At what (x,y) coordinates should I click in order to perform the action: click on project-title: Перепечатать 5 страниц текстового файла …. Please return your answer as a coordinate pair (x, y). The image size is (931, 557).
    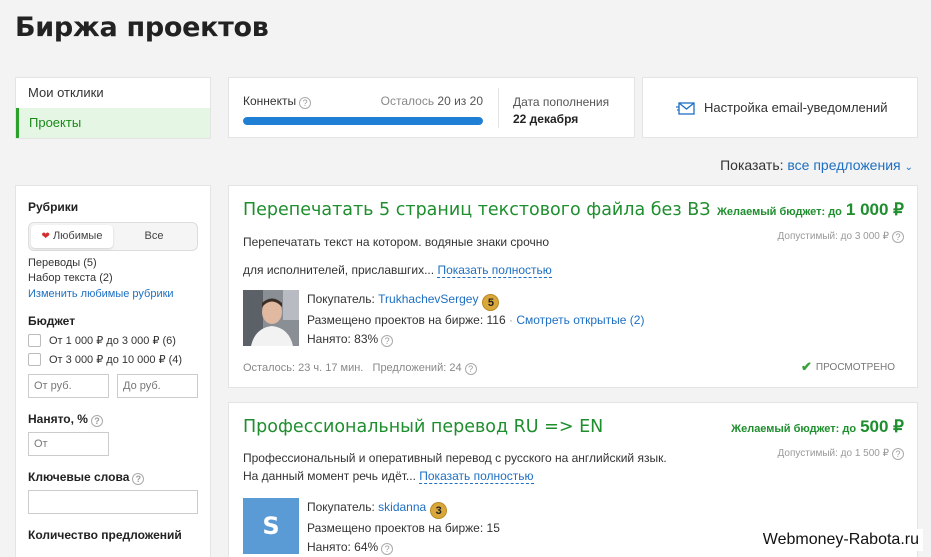
    Looking at the image, I should click on (476, 210).